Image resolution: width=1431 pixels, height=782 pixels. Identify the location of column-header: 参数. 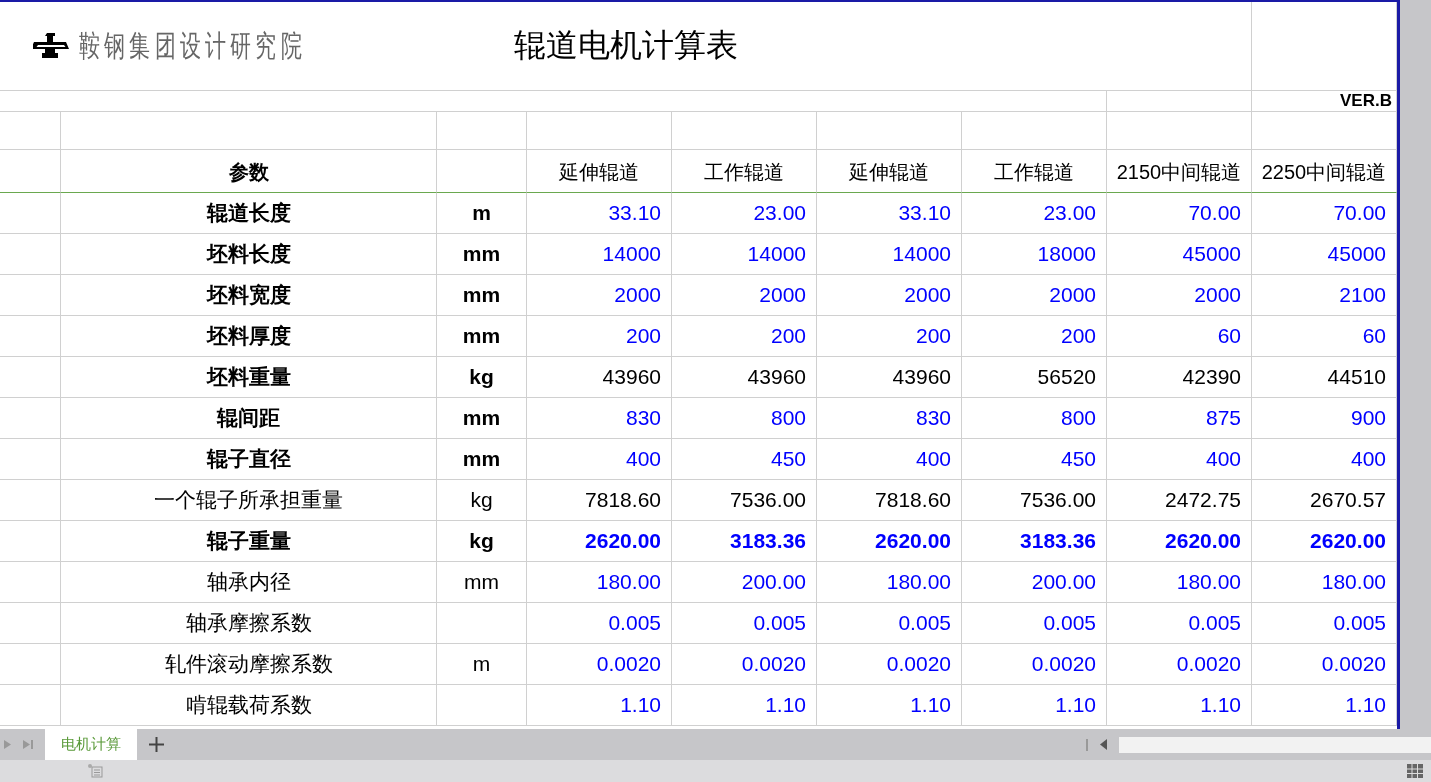
(248, 172).